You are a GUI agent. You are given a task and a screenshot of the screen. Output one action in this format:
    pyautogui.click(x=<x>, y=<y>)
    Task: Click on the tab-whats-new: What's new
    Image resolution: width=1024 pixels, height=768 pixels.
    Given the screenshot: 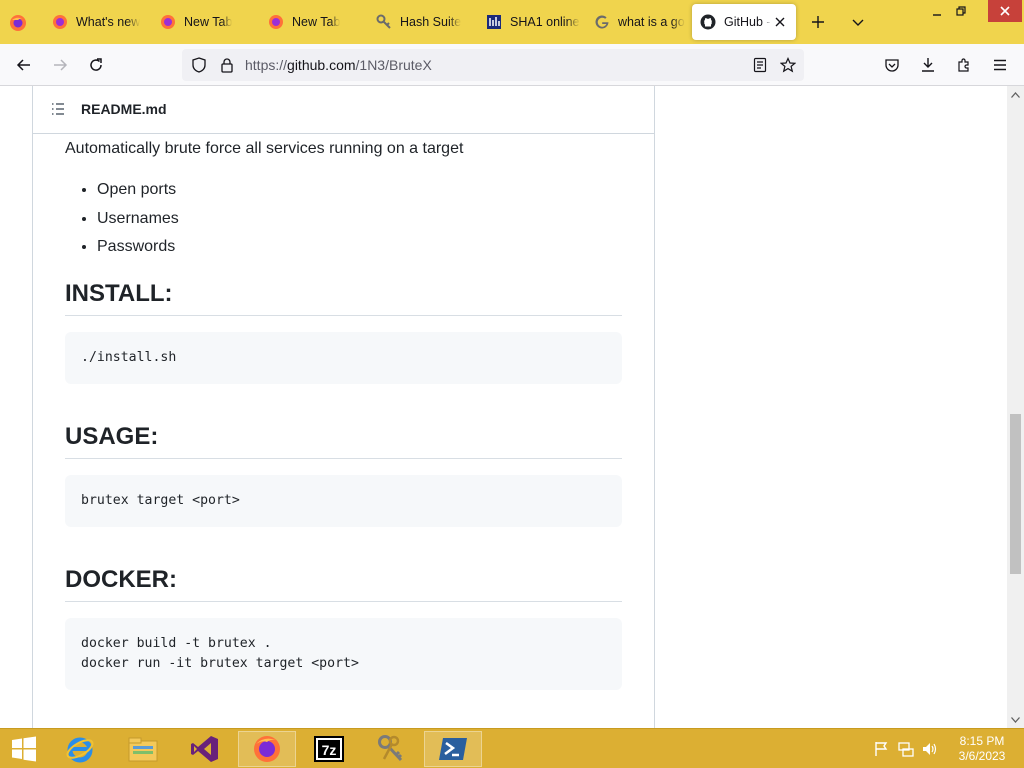 What is the action you would take?
    pyautogui.click(x=93, y=22)
    